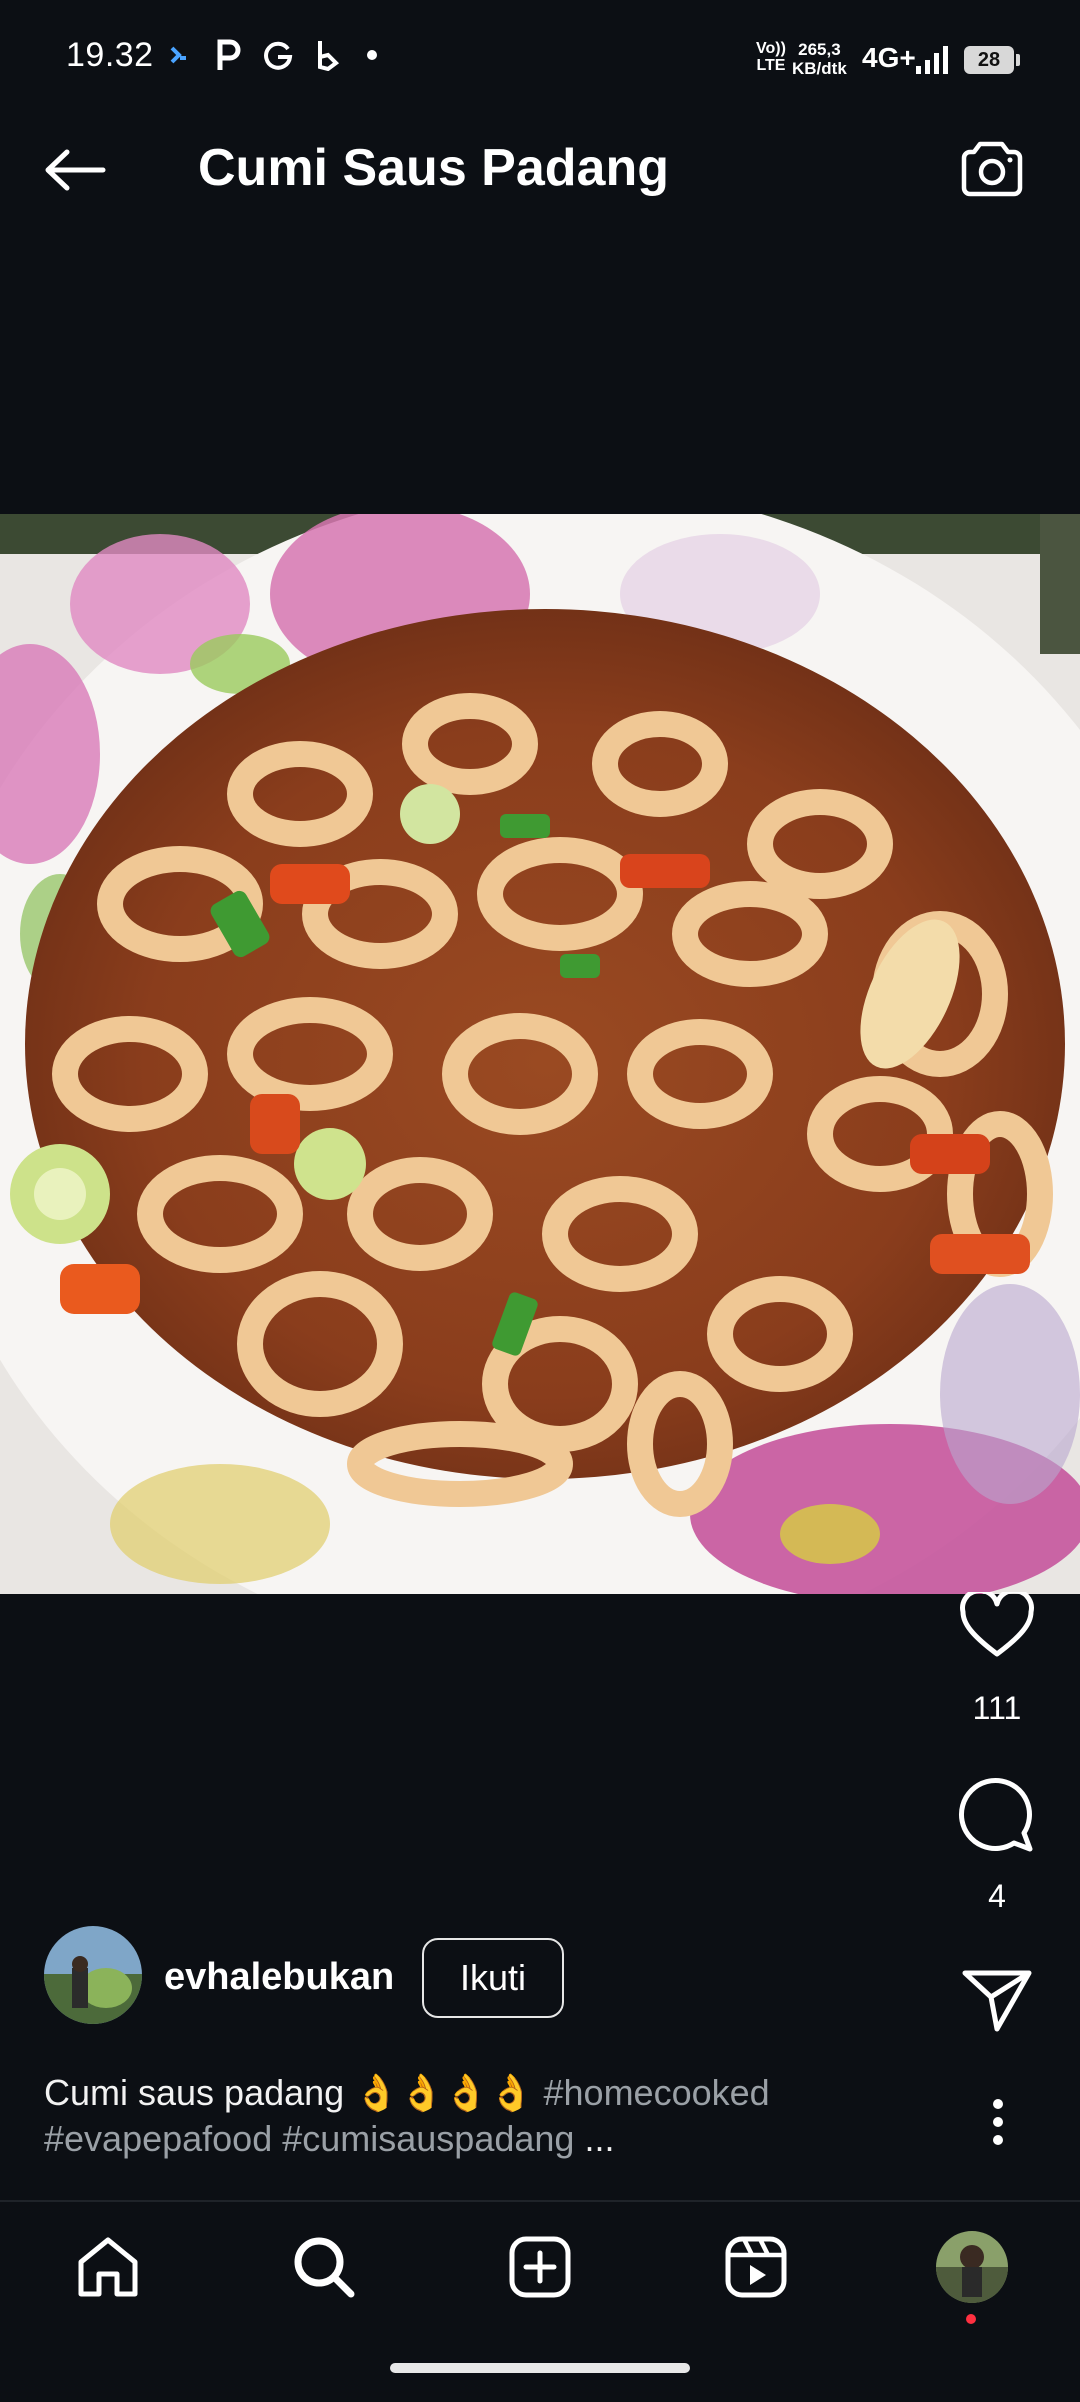  I want to click on nav-search-button, so click(324, 2267).